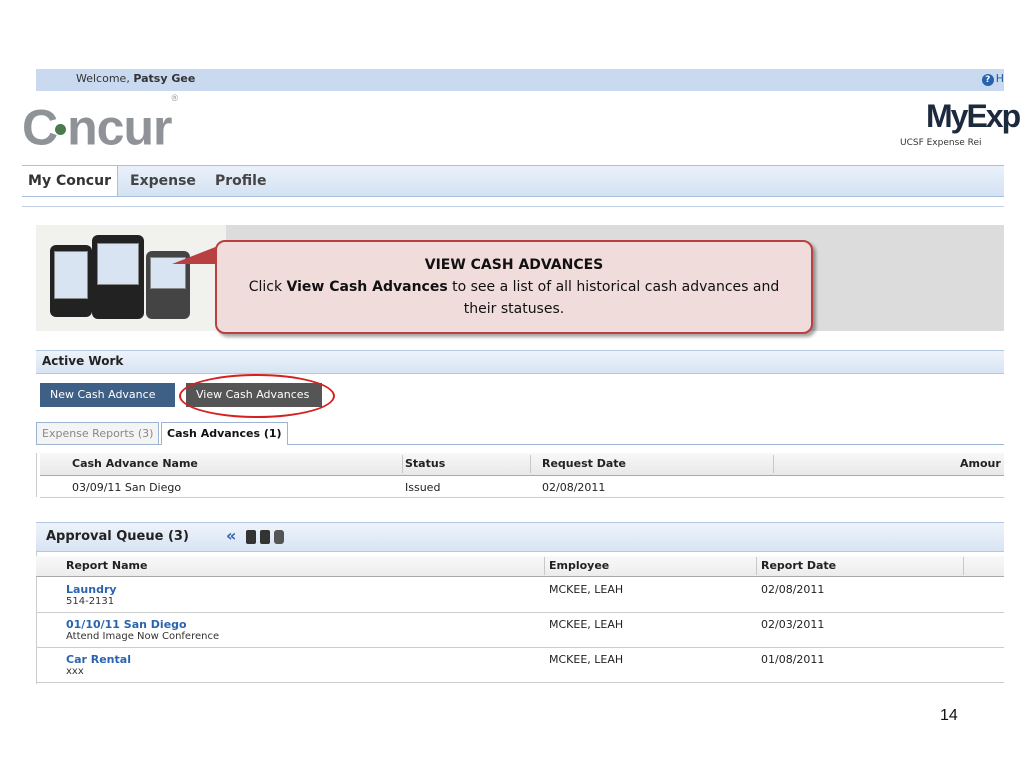  What do you see at coordinates (941, 143) in the screenshot?
I see `app-subtitle: UCSF Expense Rei` at bounding box center [941, 143].